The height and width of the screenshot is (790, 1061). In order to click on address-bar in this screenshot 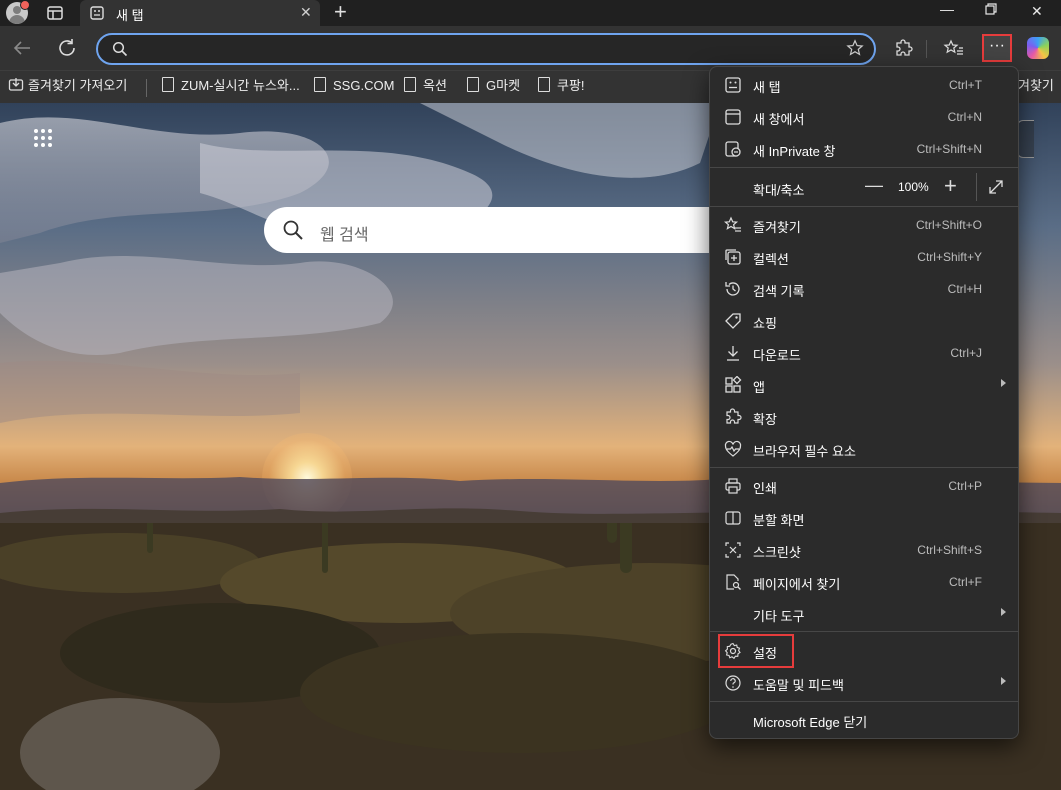, I will do `click(486, 49)`.